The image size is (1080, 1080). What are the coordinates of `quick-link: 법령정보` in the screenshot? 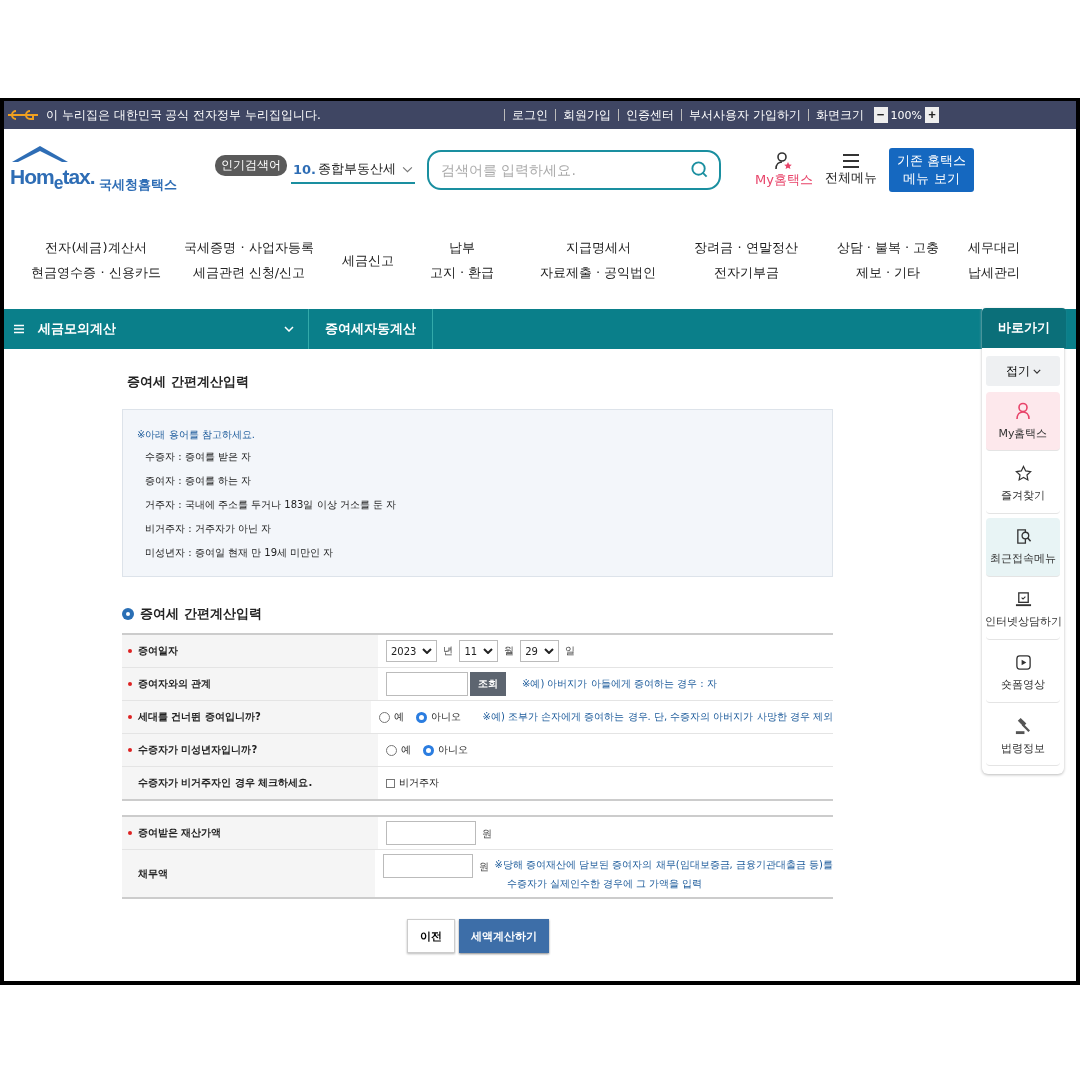 It's located at (1023, 736).